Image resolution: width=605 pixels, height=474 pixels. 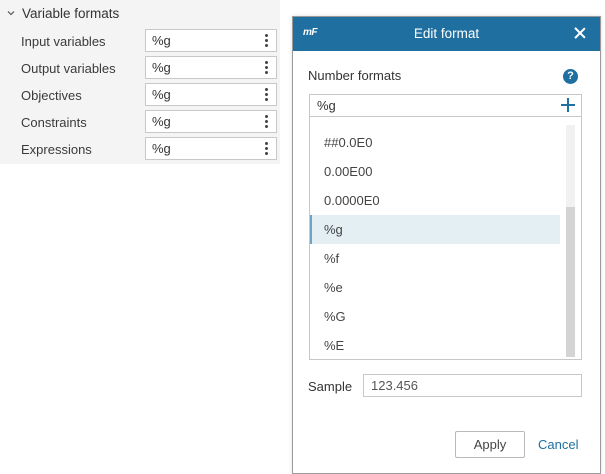 I want to click on format-input, so click(x=432, y=105).